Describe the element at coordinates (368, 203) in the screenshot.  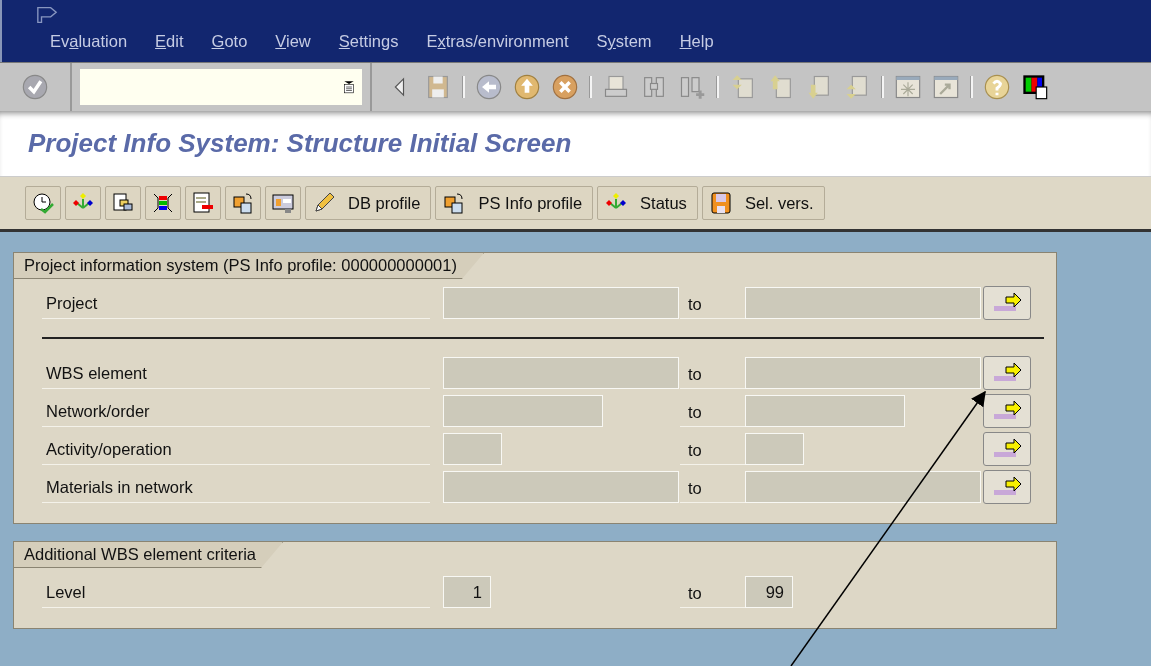
I see `toolbar-button: DB profile` at that location.